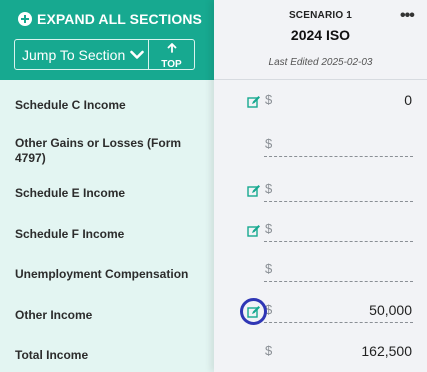  I want to click on scenario-label: SCENARIO 1, so click(320, 15).